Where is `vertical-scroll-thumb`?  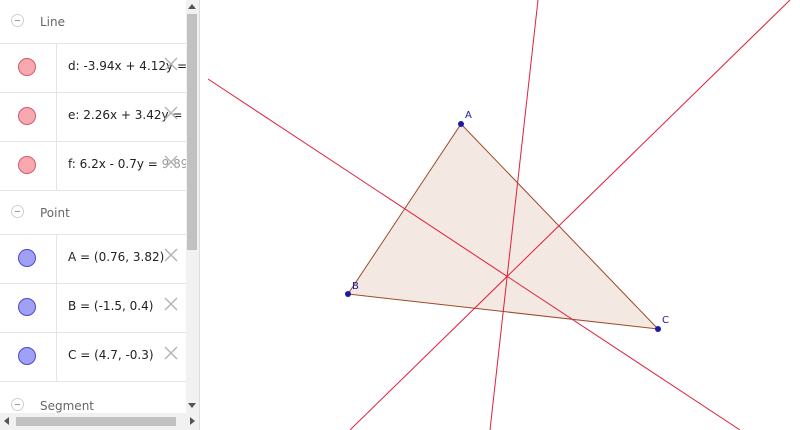
vertical-scroll-thumb is located at coordinates (192, 132).